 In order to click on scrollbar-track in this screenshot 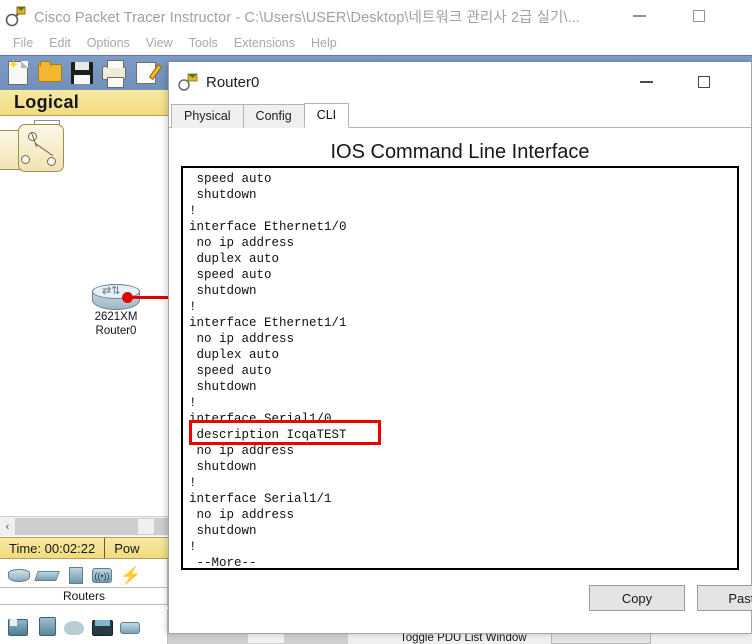, I will do `click(91, 526)`.